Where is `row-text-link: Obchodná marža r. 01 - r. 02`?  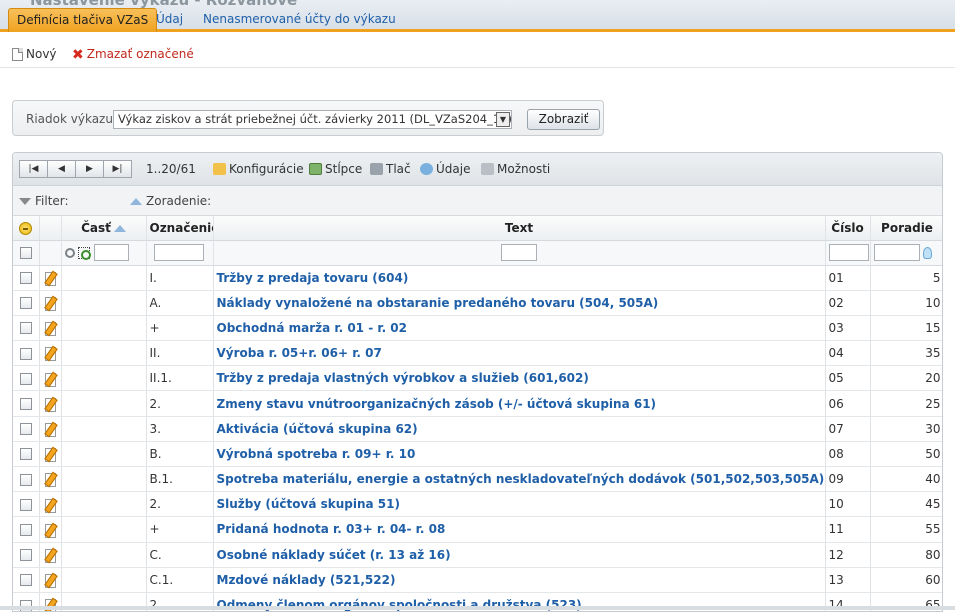 row-text-link: Obchodná marža r. 01 - r. 02 is located at coordinates (311, 328).